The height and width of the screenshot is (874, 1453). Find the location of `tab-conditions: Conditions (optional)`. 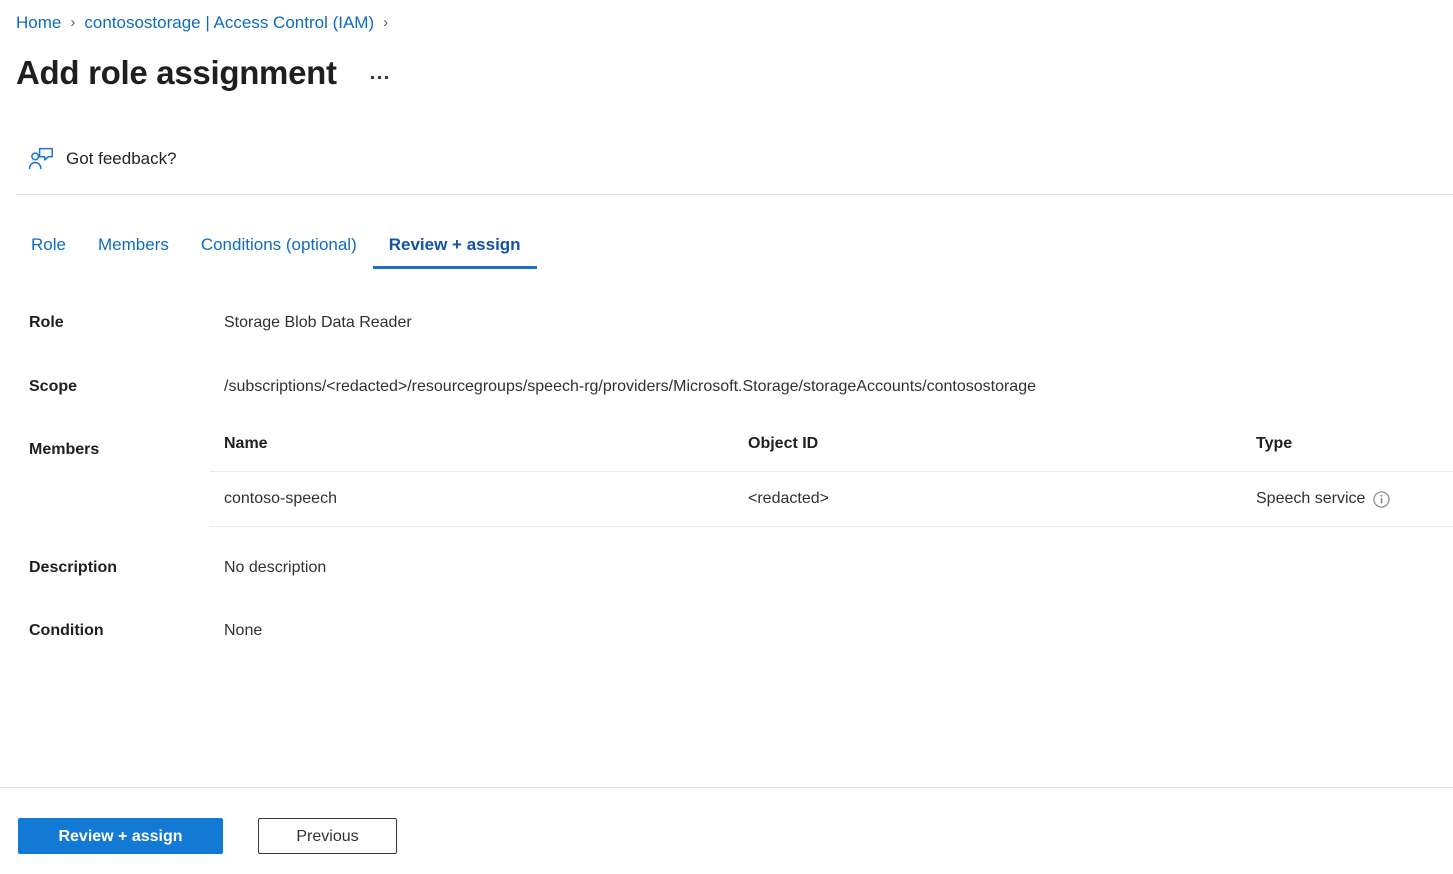

tab-conditions: Conditions (optional) is located at coordinates (279, 251).